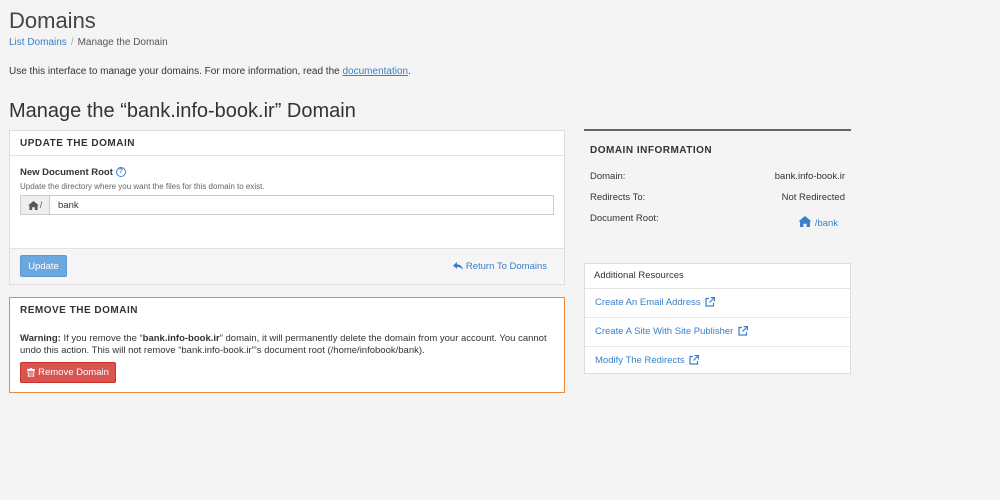 The width and height of the screenshot is (1000, 500). What do you see at coordinates (52, 20) in the screenshot?
I see `page-title: Domains` at bounding box center [52, 20].